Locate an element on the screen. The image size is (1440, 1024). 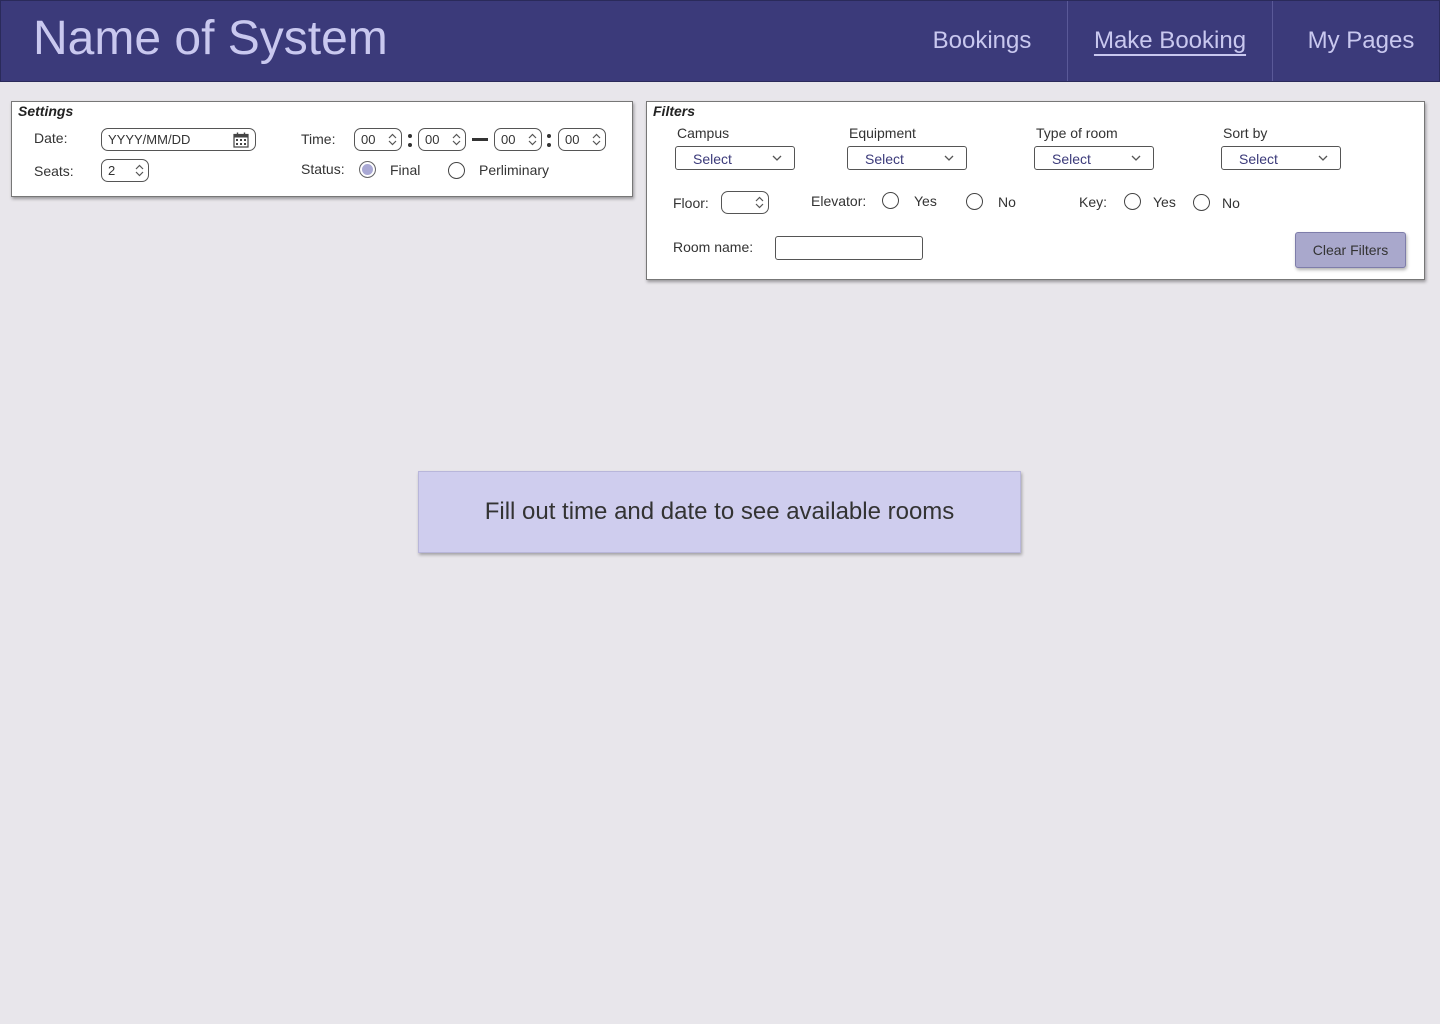
room-type-select: Select is located at coordinates (1094, 158).